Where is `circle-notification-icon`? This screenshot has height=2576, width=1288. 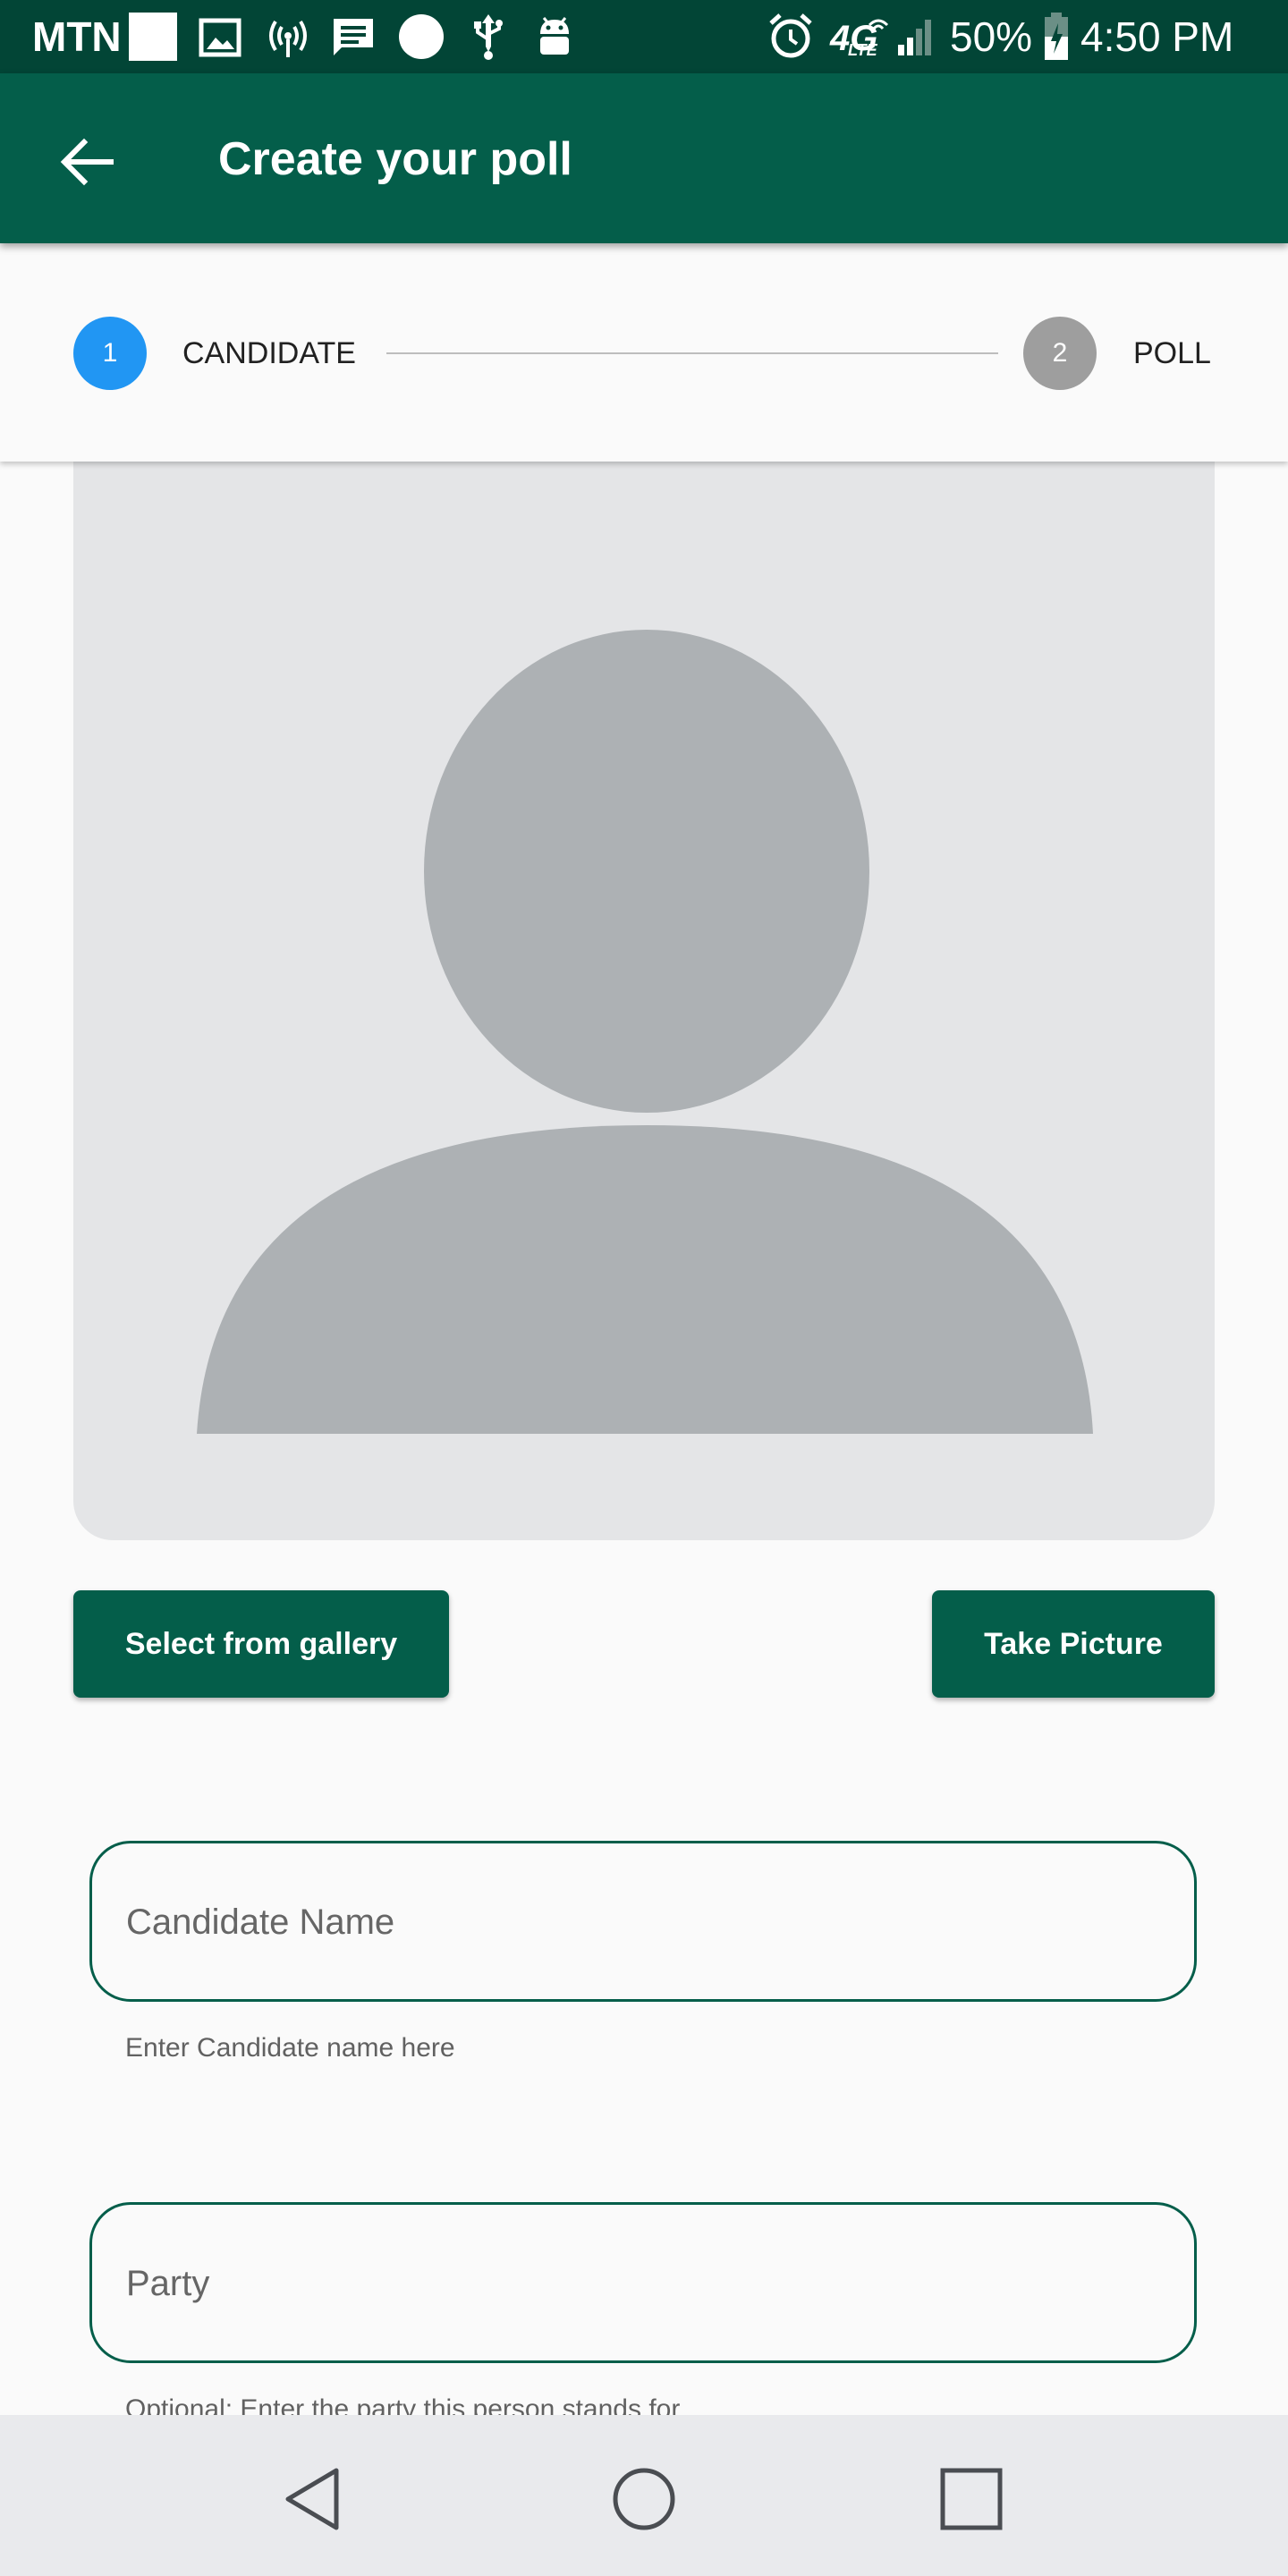 circle-notification-icon is located at coordinates (421, 36).